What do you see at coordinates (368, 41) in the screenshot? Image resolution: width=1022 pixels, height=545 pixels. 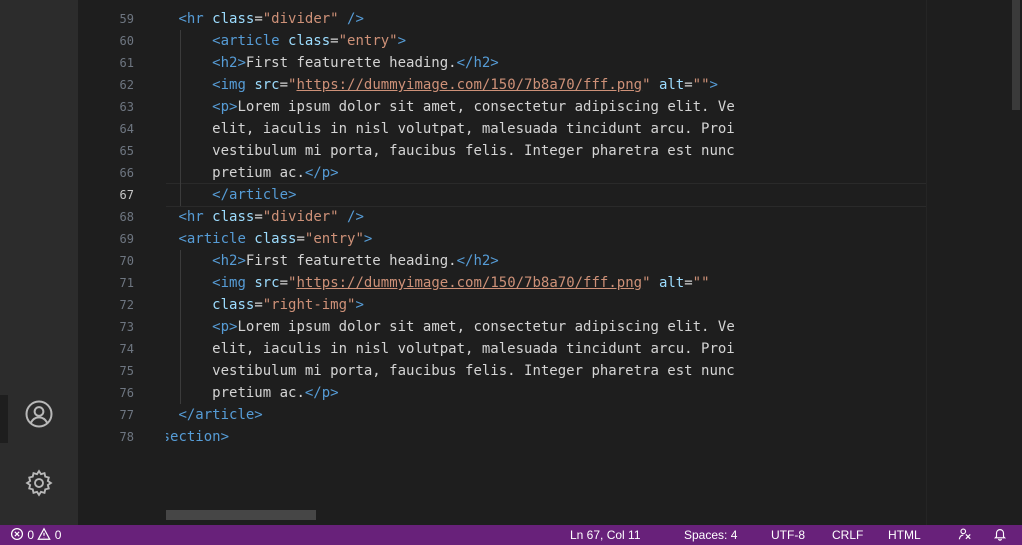 I see `code-token: "entry"` at bounding box center [368, 41].